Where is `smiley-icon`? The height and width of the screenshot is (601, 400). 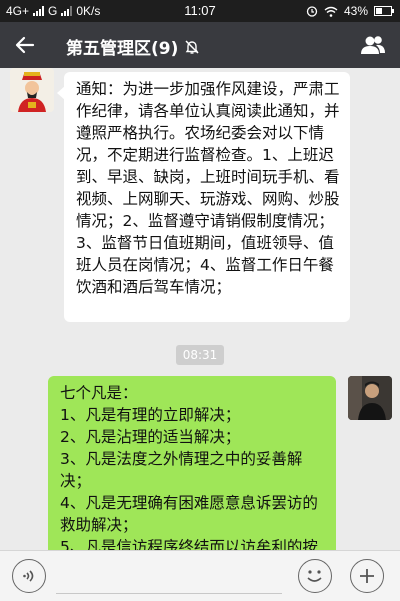 smiley-icon is located at coordinates (314, 576).